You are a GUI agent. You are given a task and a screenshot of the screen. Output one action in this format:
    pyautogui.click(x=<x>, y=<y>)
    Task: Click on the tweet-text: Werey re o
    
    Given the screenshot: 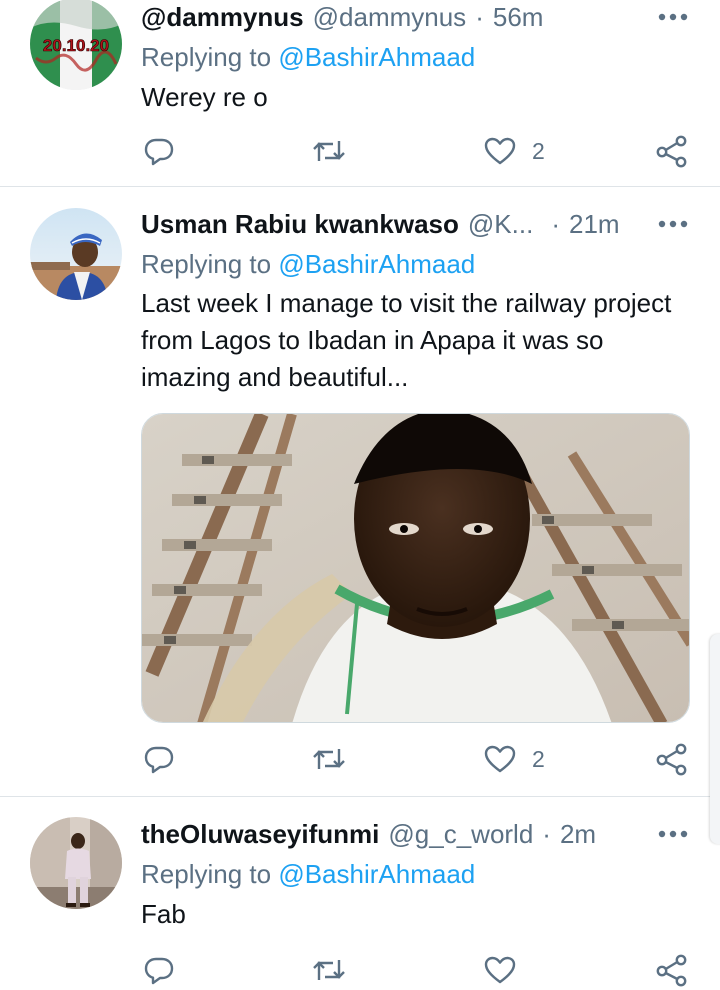 What is the action you would take?
    pyautogui.click(x=204, y=97)
    